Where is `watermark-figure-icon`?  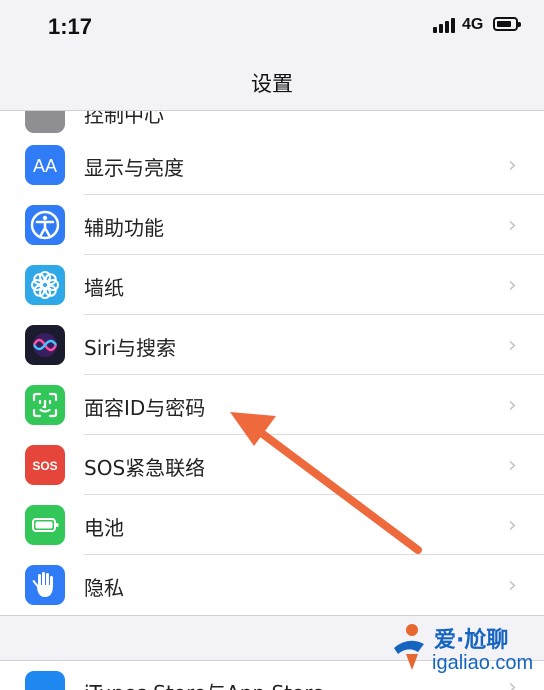
watermark-figure-icon is located at coordinates (409, 647).